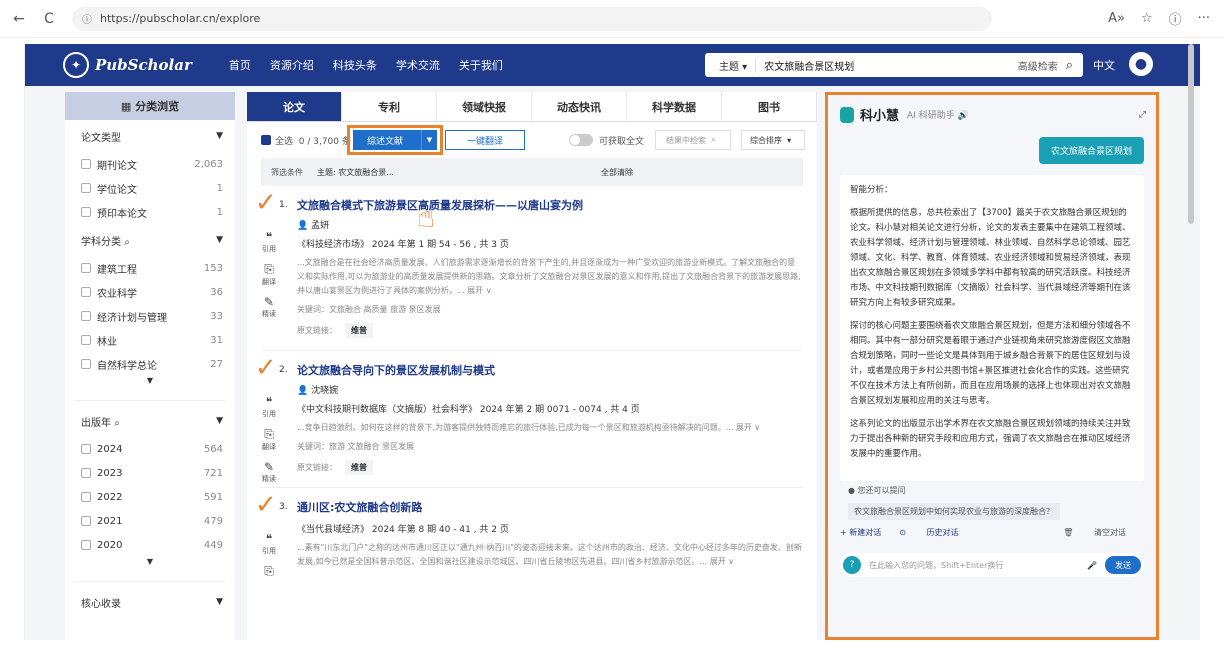  What do you see at coordinates (1191, 134) in the screenshot?
I see `scrollbar` at bounding box center [1191, 134].